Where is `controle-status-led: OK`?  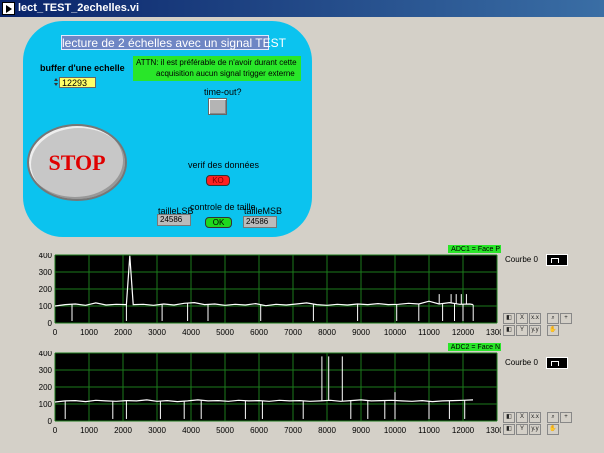 controle-status-led: OK is located at coordinates (218, 222).